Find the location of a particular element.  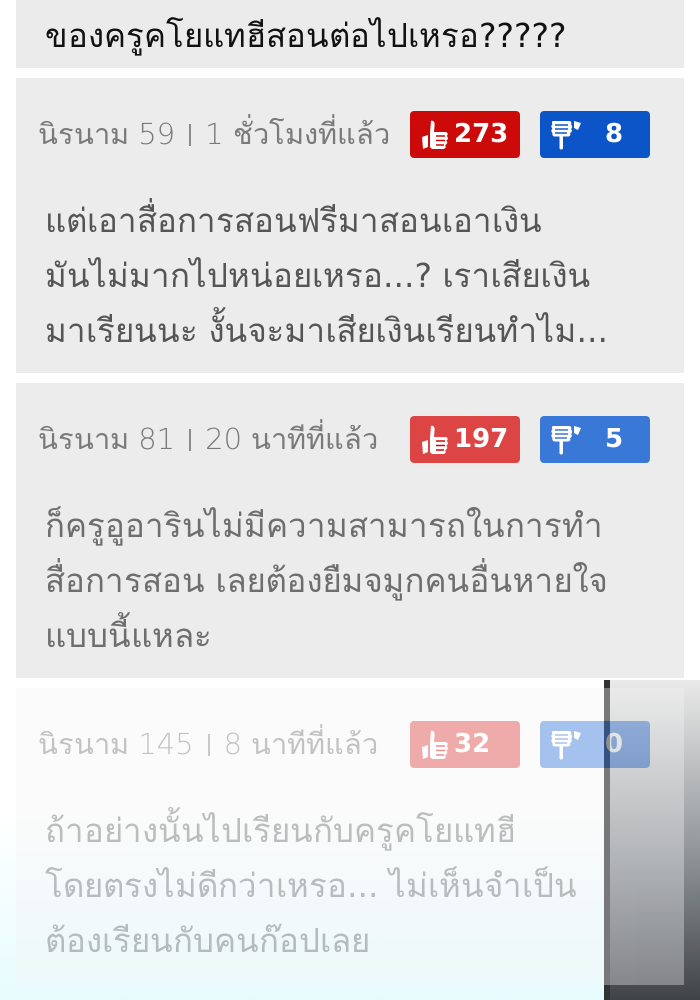

comment-text: ก็ครูอูอารินไม่มีความสามารถในการทำ สื่อการสอน เลยต้องยืมจมูกคนอื่นหายใจ แบบนี้แหละ is located at coordinates (326, 581).